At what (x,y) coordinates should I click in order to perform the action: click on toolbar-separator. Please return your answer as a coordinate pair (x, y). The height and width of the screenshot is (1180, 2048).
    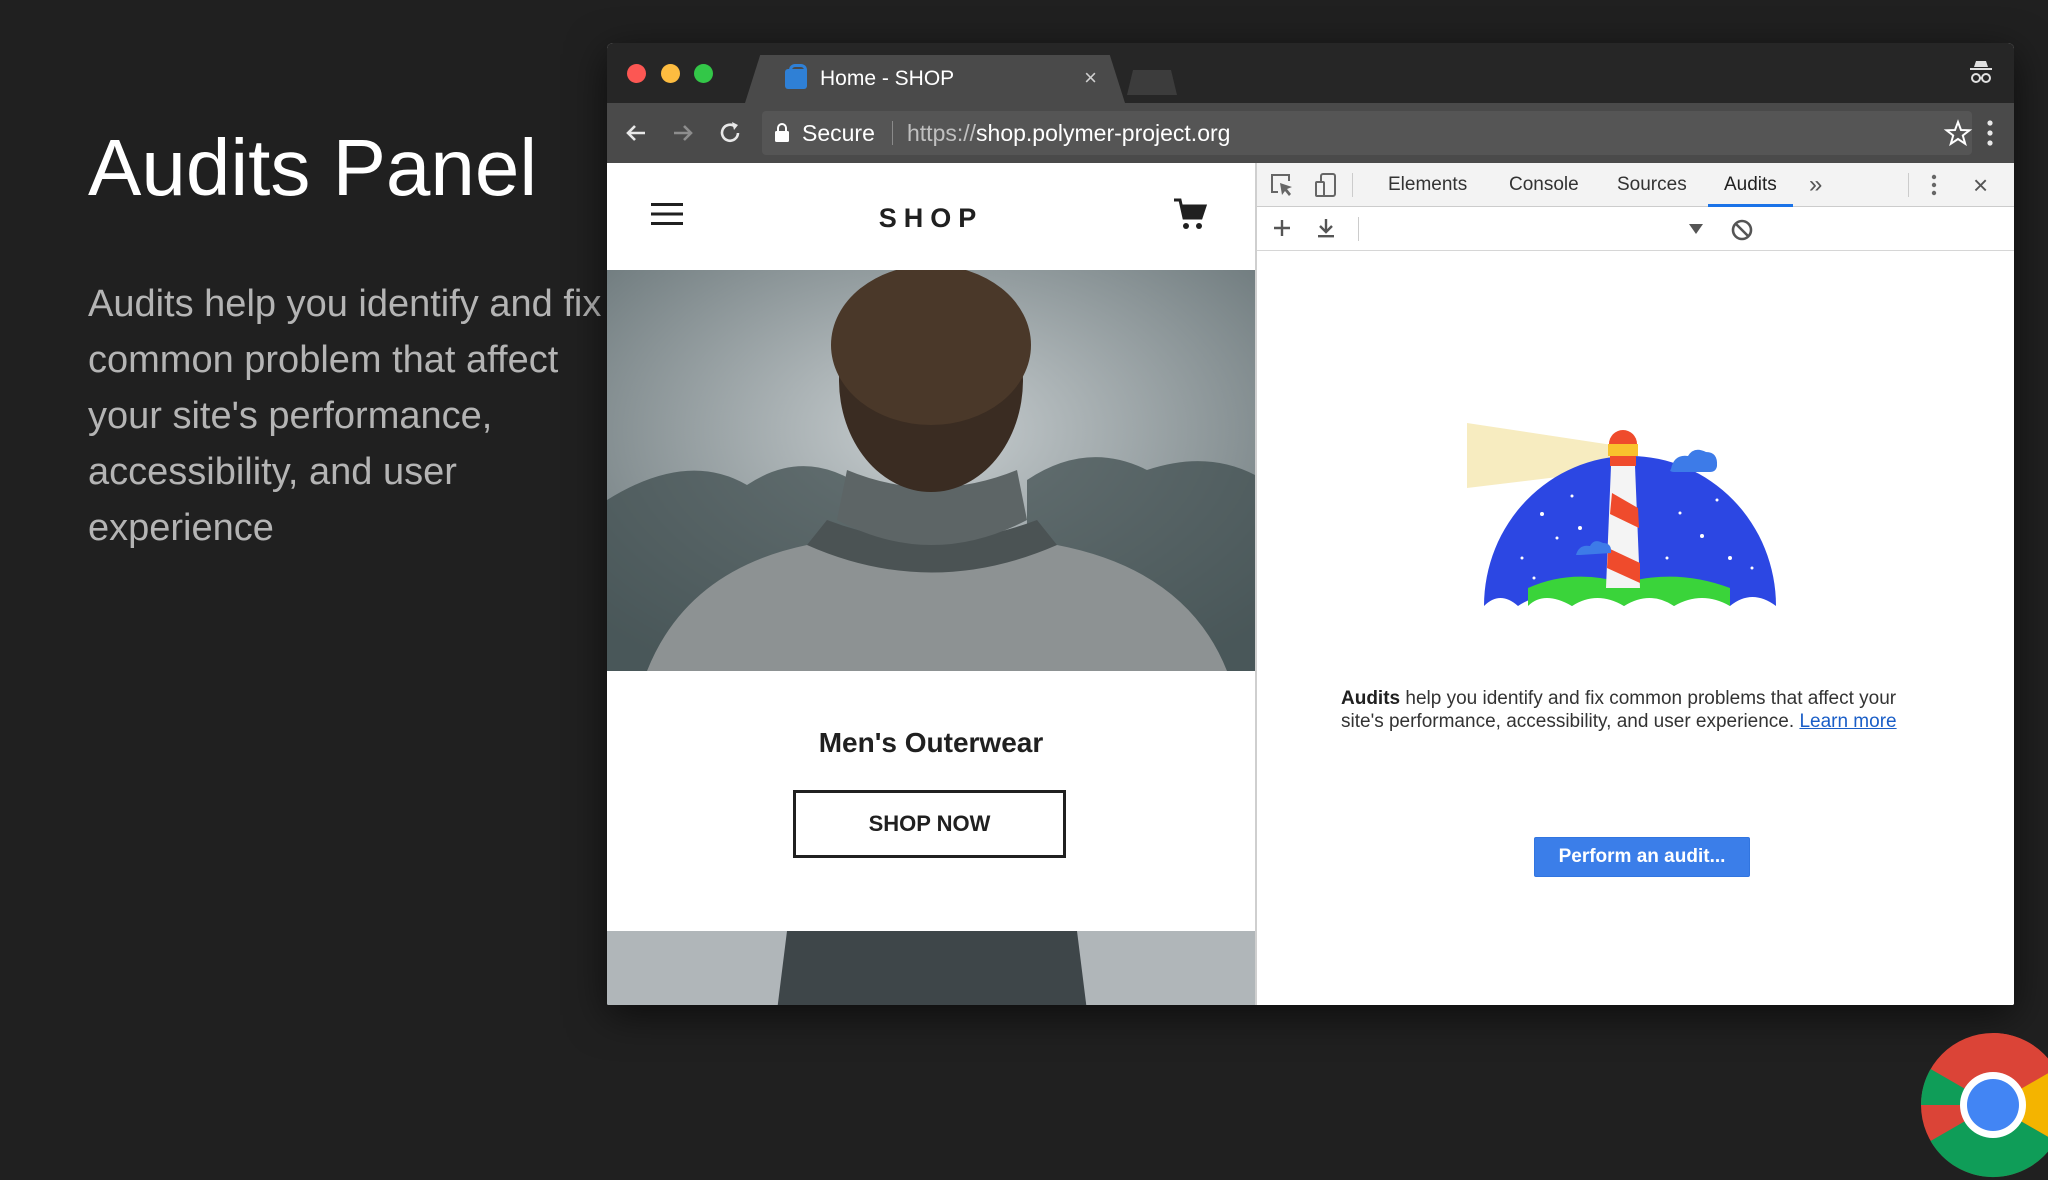
    Looking at the image, I should click on (1358, 229).